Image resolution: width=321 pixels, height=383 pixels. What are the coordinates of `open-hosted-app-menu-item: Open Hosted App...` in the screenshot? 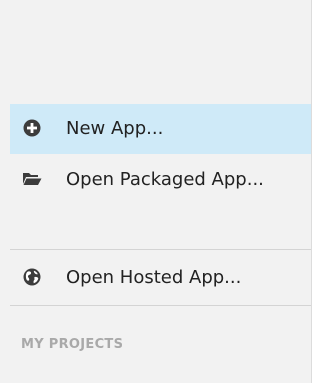 It's located at (160, 278).